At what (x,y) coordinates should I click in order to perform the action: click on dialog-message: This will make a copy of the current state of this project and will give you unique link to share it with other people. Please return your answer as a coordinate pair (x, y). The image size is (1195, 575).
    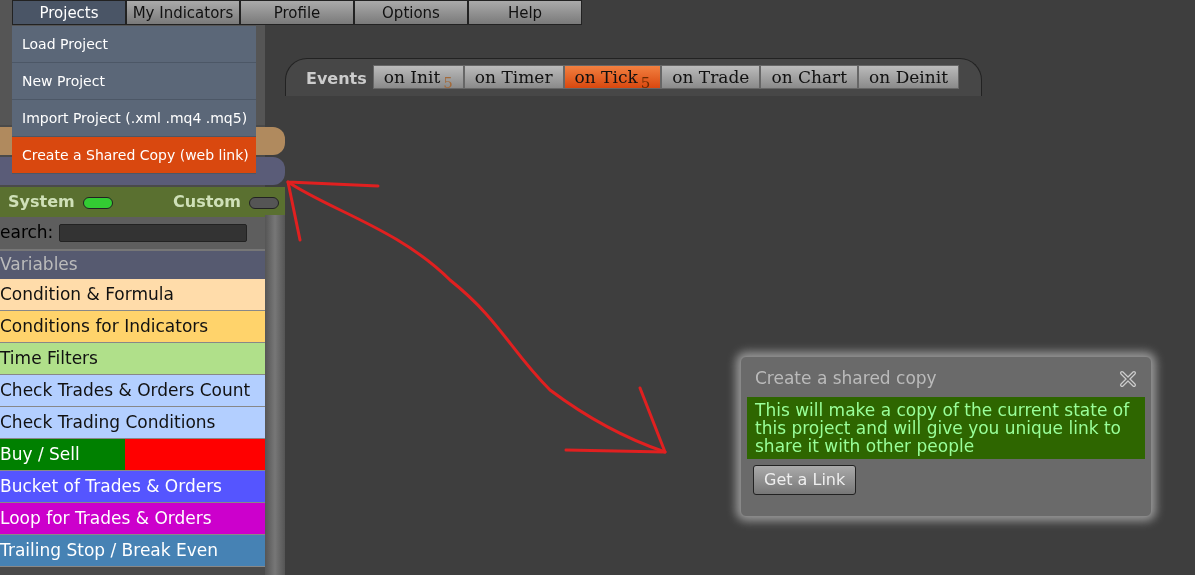
    Looking at the image, I should click on (946, 427).